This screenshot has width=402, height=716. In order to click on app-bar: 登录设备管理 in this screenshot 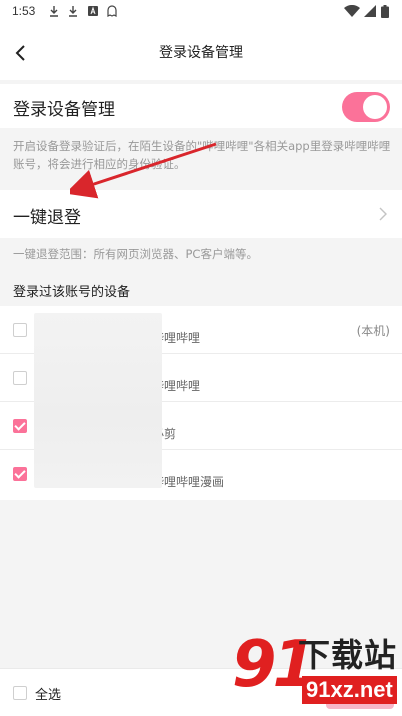, I will do `click(201, 52)`.